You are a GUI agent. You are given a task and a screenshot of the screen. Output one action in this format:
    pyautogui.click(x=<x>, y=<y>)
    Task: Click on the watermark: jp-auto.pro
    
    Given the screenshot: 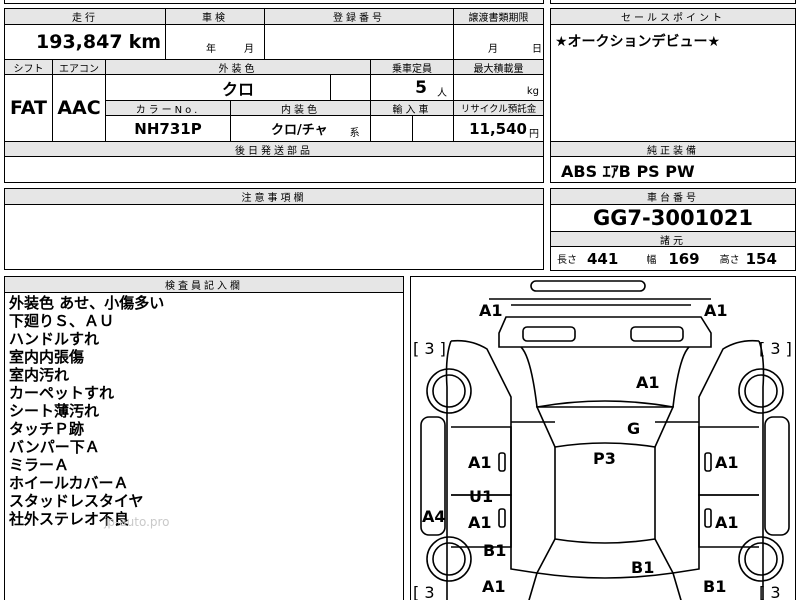 What is the action you would take?
    pyautogui.click(x=137, y=522)
    